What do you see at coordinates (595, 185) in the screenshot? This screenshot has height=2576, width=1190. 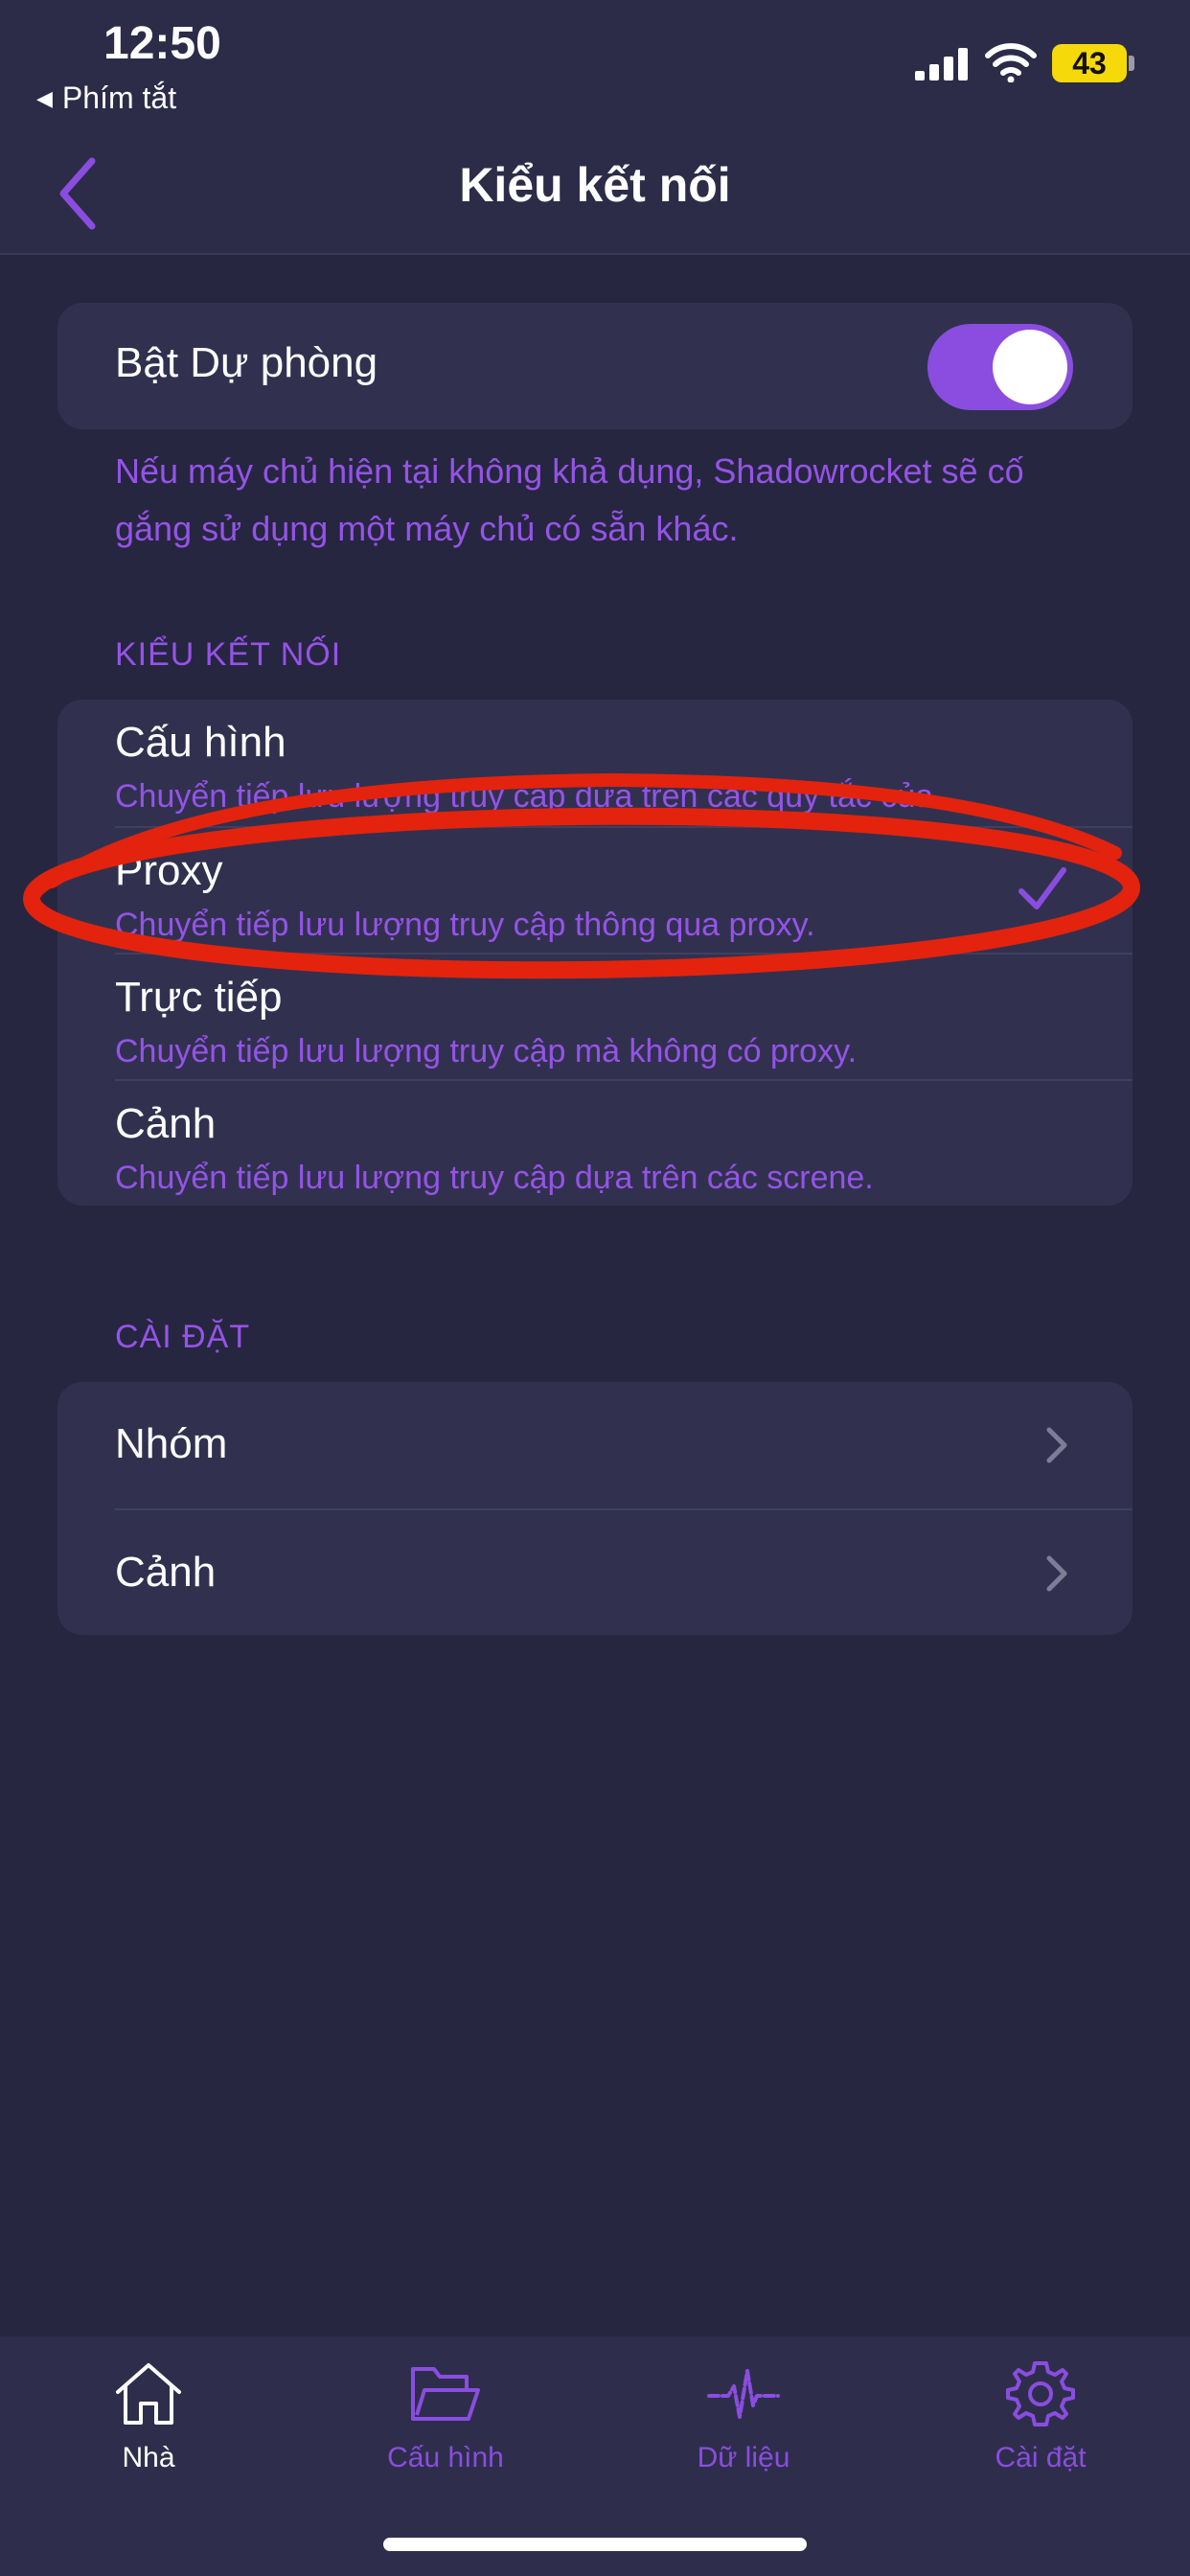 I see `page-title: Kiểu kết nối` at bounding box center [595, 185].